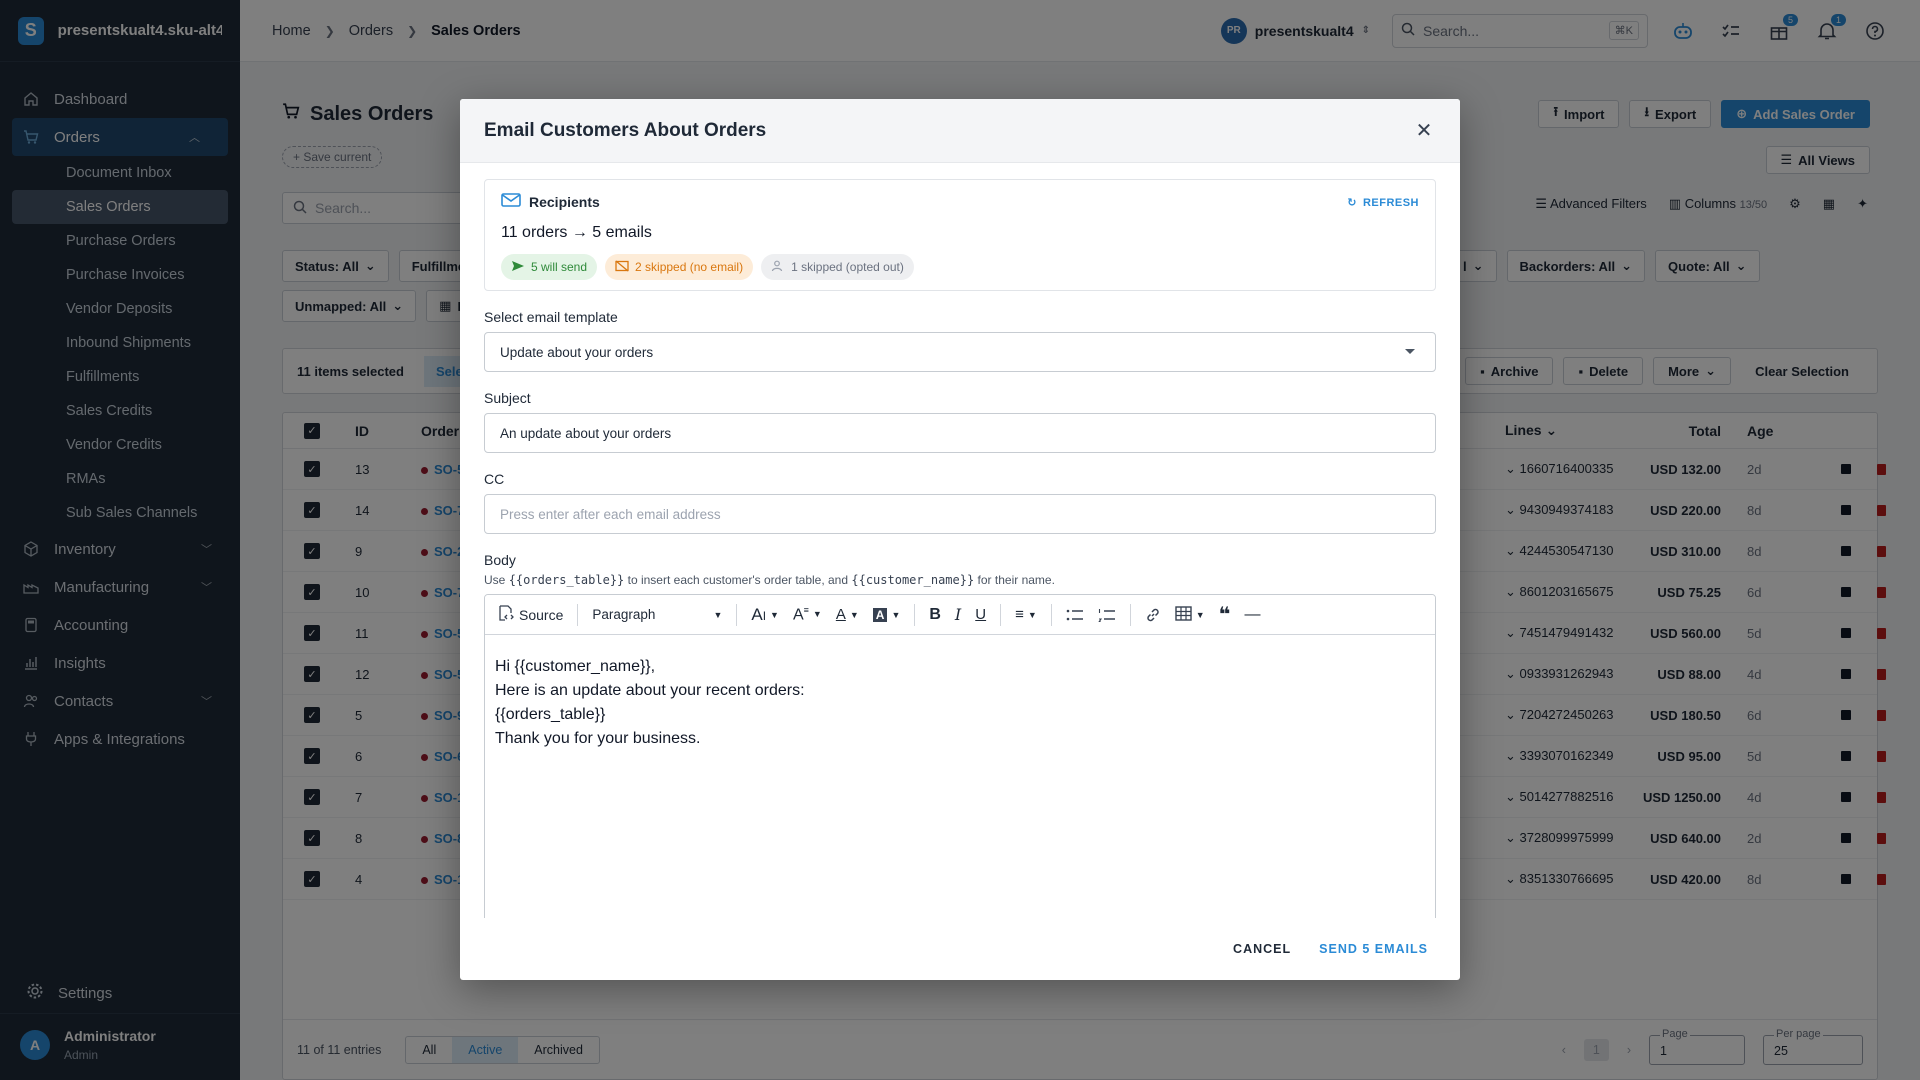  I want to click on refresh-label: REFRESH, so click(1390, 202).